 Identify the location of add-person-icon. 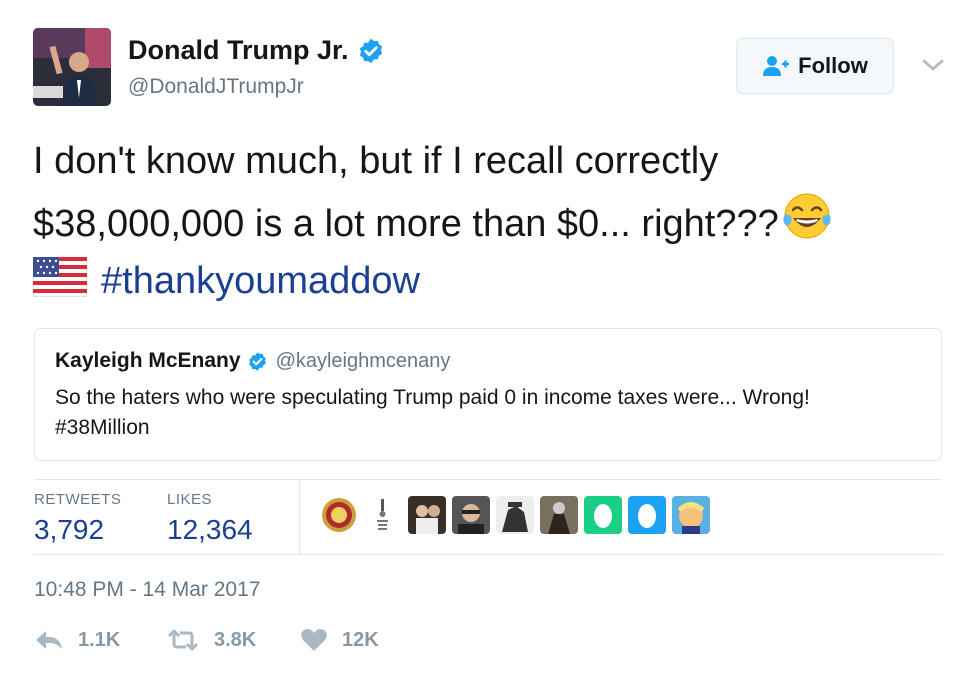
(776, 66).